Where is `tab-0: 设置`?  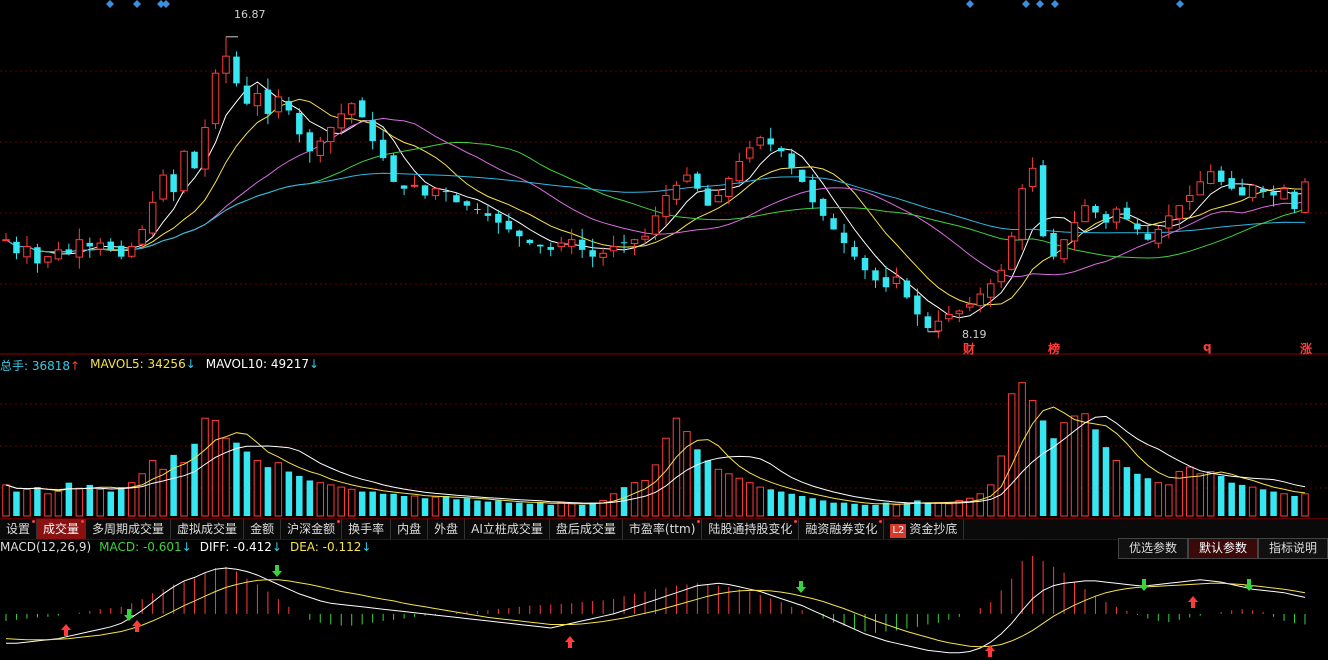 tab-0: 设置 is located at coordinates (19, 529).